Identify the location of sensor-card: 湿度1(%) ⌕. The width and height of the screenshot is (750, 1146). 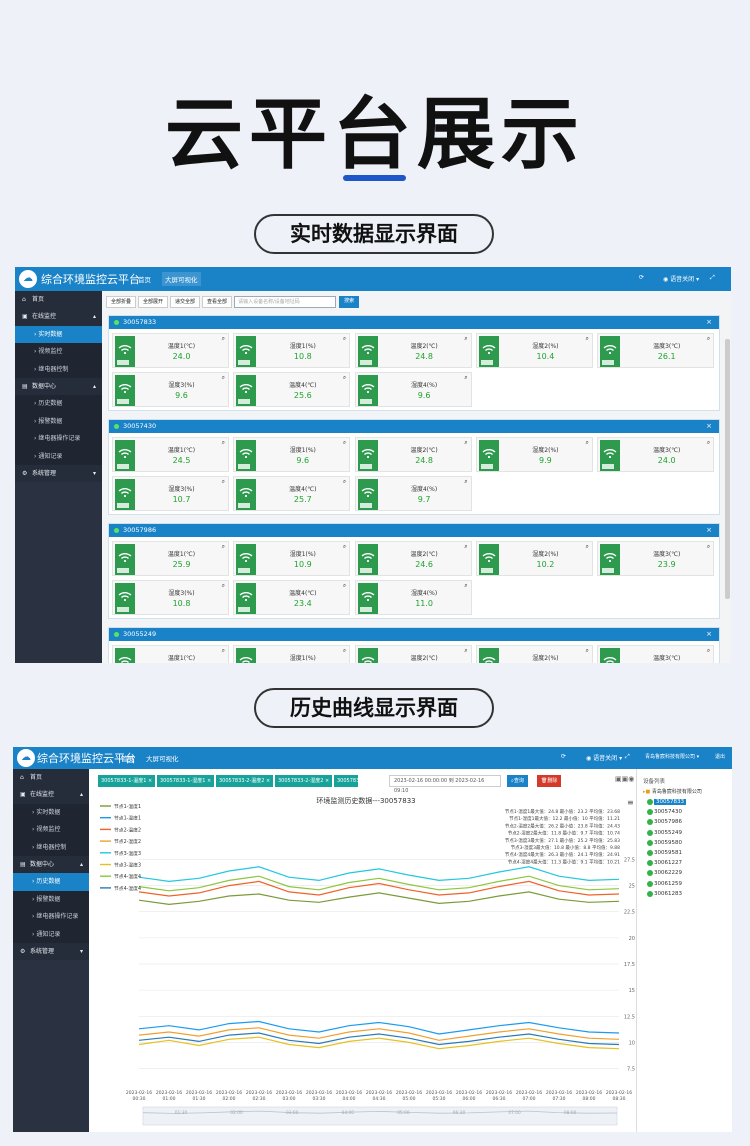
(292, 654).